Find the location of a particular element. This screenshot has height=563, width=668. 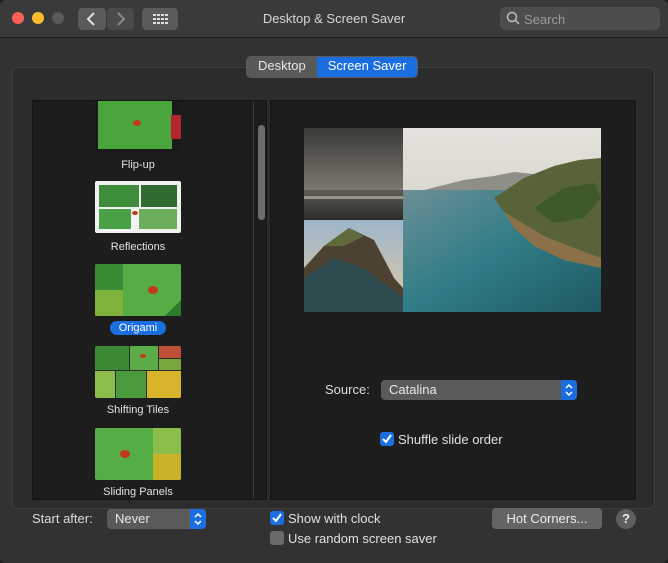

shuffle-checkbox is located at coordinates (387, 439).